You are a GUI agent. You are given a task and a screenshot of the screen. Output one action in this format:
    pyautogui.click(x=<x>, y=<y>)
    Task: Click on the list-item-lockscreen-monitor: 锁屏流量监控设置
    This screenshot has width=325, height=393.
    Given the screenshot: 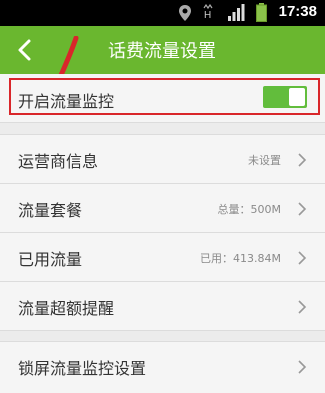 What is the action you would take?
    pyautogui.click(x=162, y=366)
    